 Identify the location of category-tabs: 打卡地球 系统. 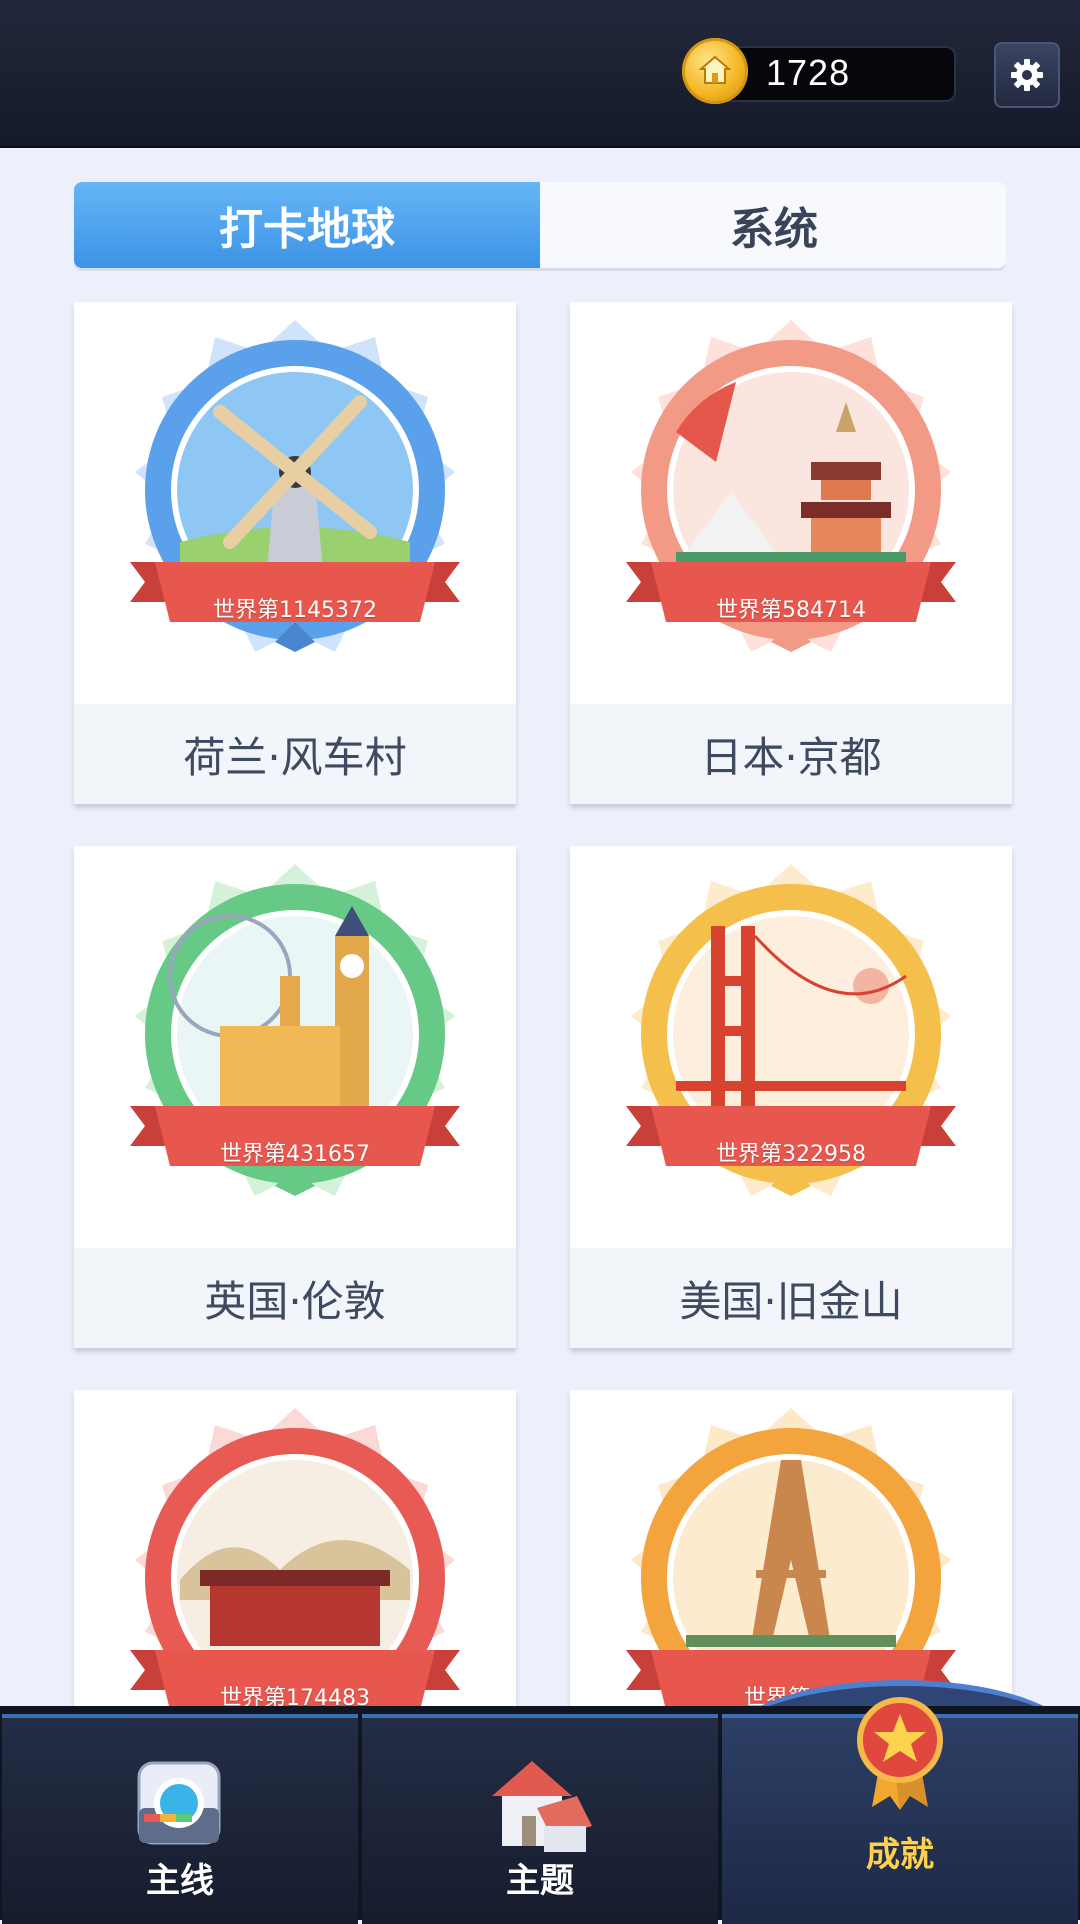
(540, 225).